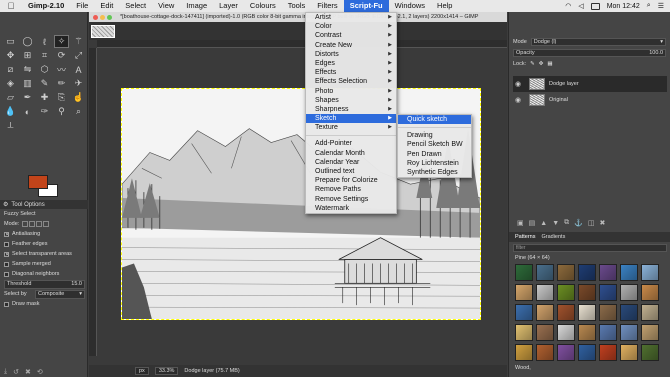  What do you see at coordinates (228, 6) in the screenshot?
I see `menu-layer: Layer` at bounding box center [228, 6].